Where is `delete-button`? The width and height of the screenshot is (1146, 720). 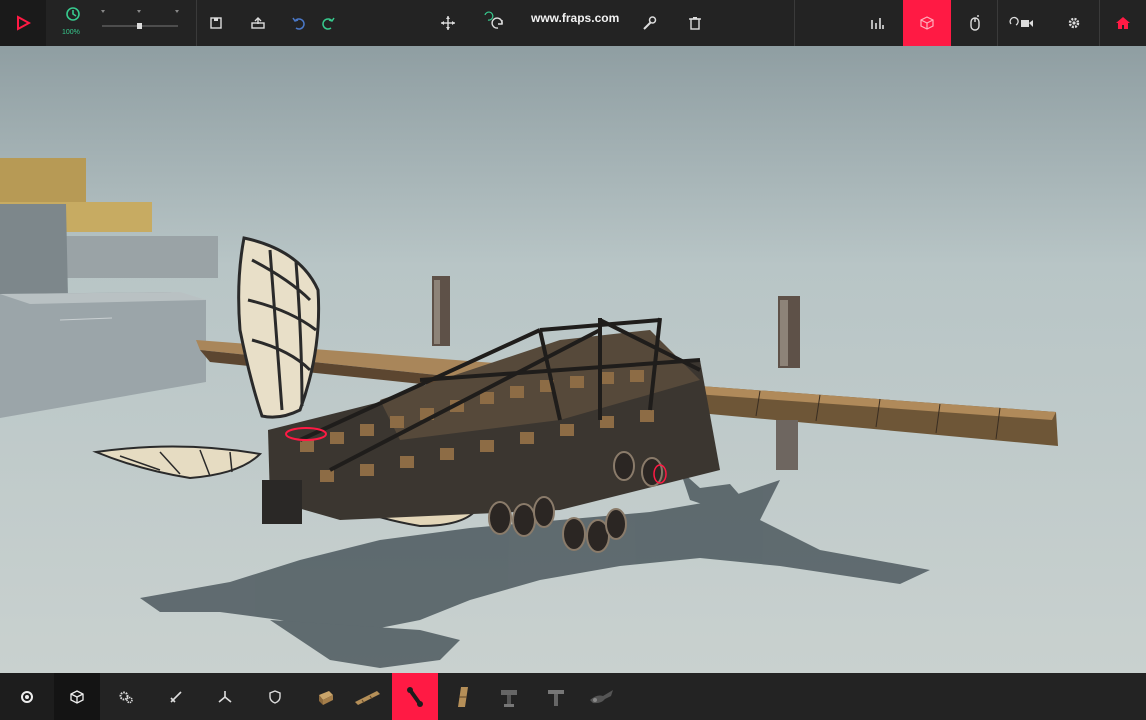
delete-button is located at coordinates (695, 23).